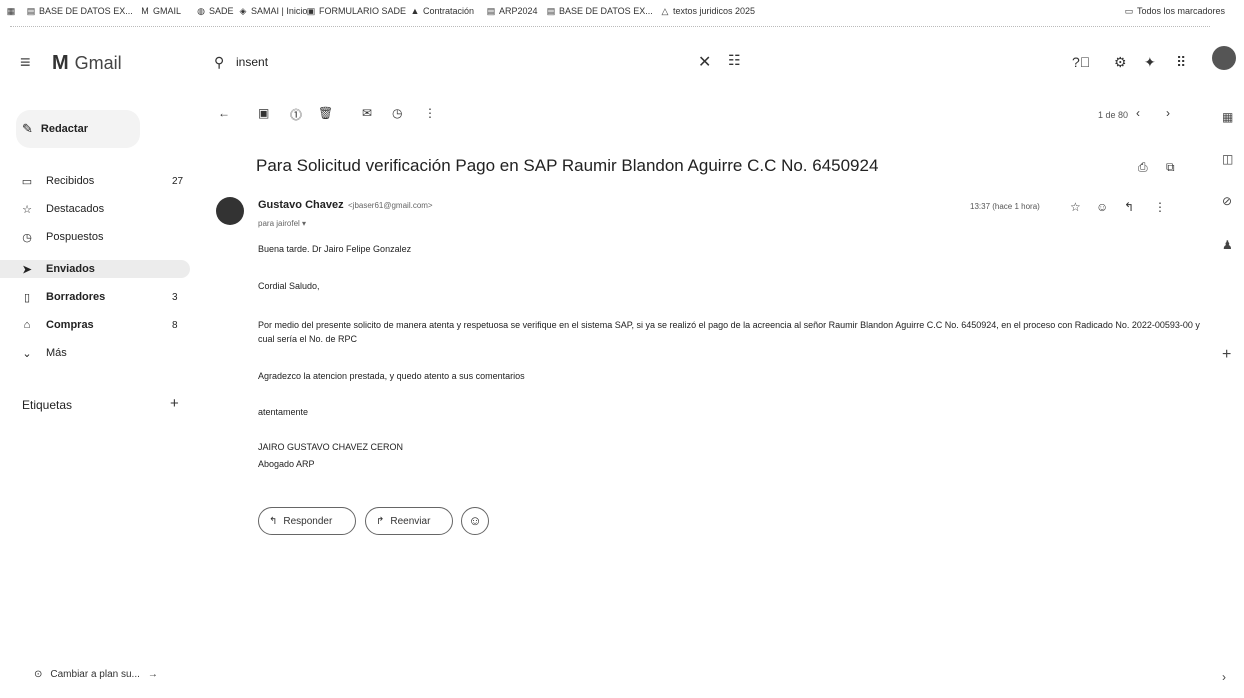  Describe the element at coordinates (1168, 113) in the screenshot. I see `chevron-right-icon: ›` at that location.